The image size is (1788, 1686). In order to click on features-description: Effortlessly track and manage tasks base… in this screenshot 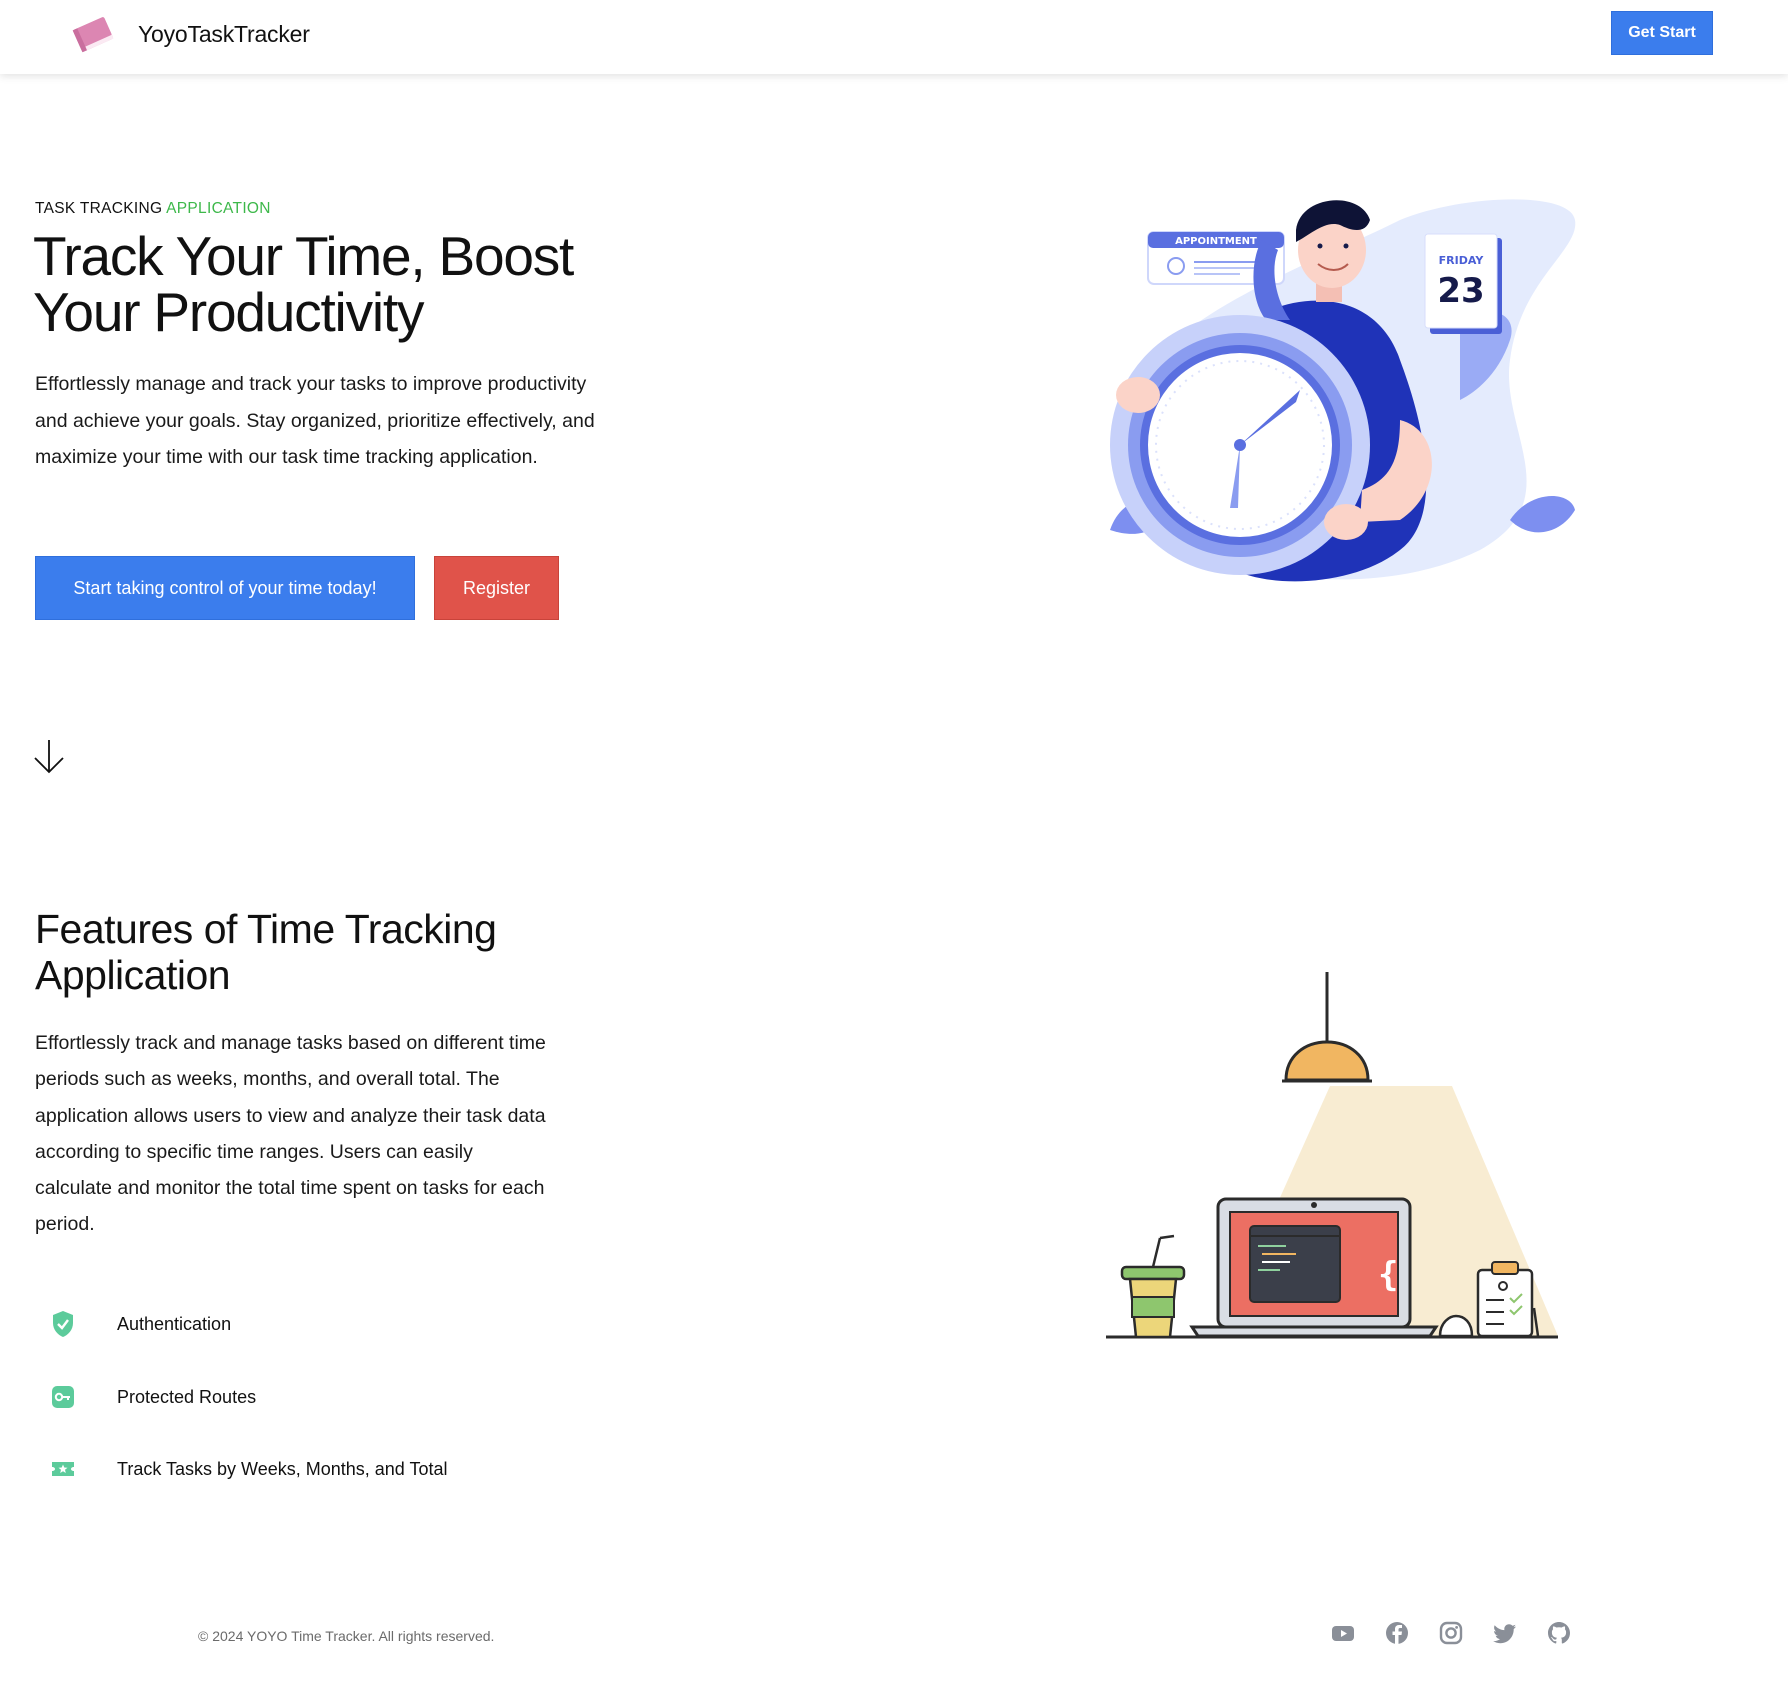, I will do `click(290, 1134)`.